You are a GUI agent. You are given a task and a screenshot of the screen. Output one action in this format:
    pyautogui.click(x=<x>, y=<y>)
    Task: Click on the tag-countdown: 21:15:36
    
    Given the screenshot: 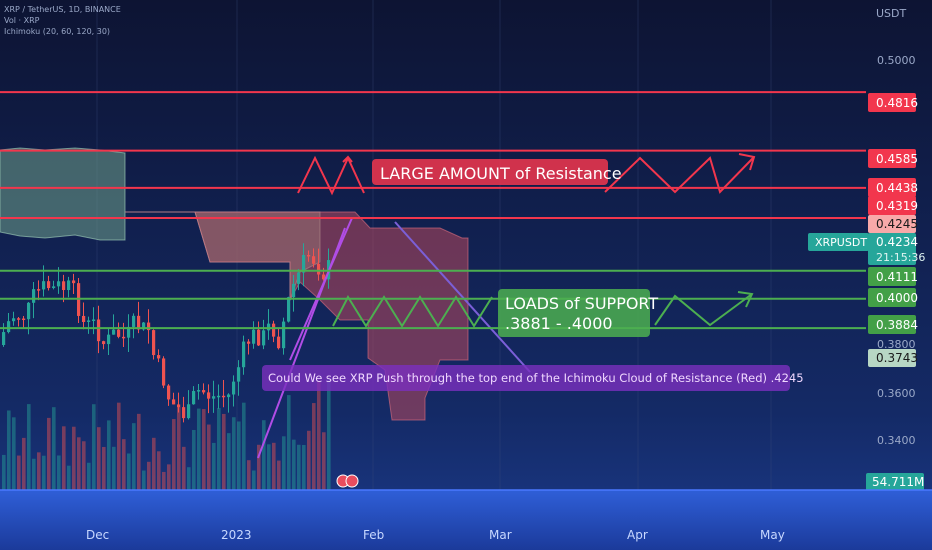 What is the action you would take?
    pyautogui.click(x=900, y=257)
    